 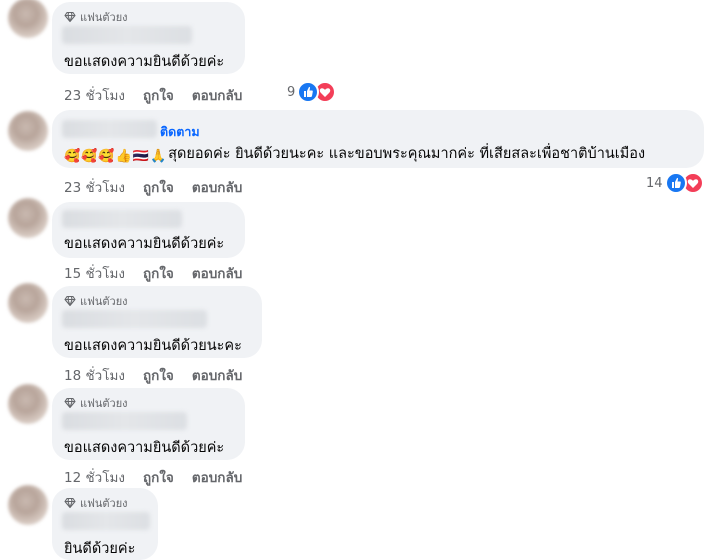 I want to click on comment-bubble: แฟนตัวยง ยินดีด้วยค่ะ, so click(x=105, y=524).